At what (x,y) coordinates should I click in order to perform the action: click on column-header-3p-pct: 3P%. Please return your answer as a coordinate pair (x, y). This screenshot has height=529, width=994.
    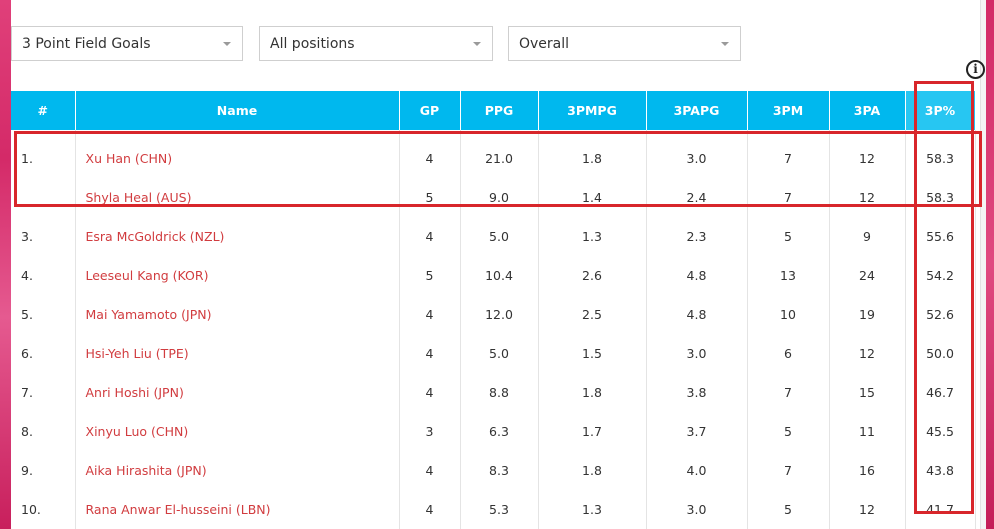
    Looking at the image, I should click on (940, 110).